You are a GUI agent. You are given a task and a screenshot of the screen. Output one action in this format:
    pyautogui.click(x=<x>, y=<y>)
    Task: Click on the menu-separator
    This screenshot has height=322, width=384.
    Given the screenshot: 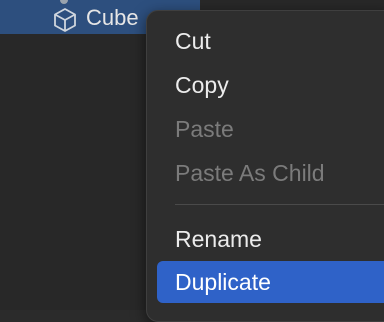 What is the action you would take?
    pyautogui.click(x=279, y=204)
    